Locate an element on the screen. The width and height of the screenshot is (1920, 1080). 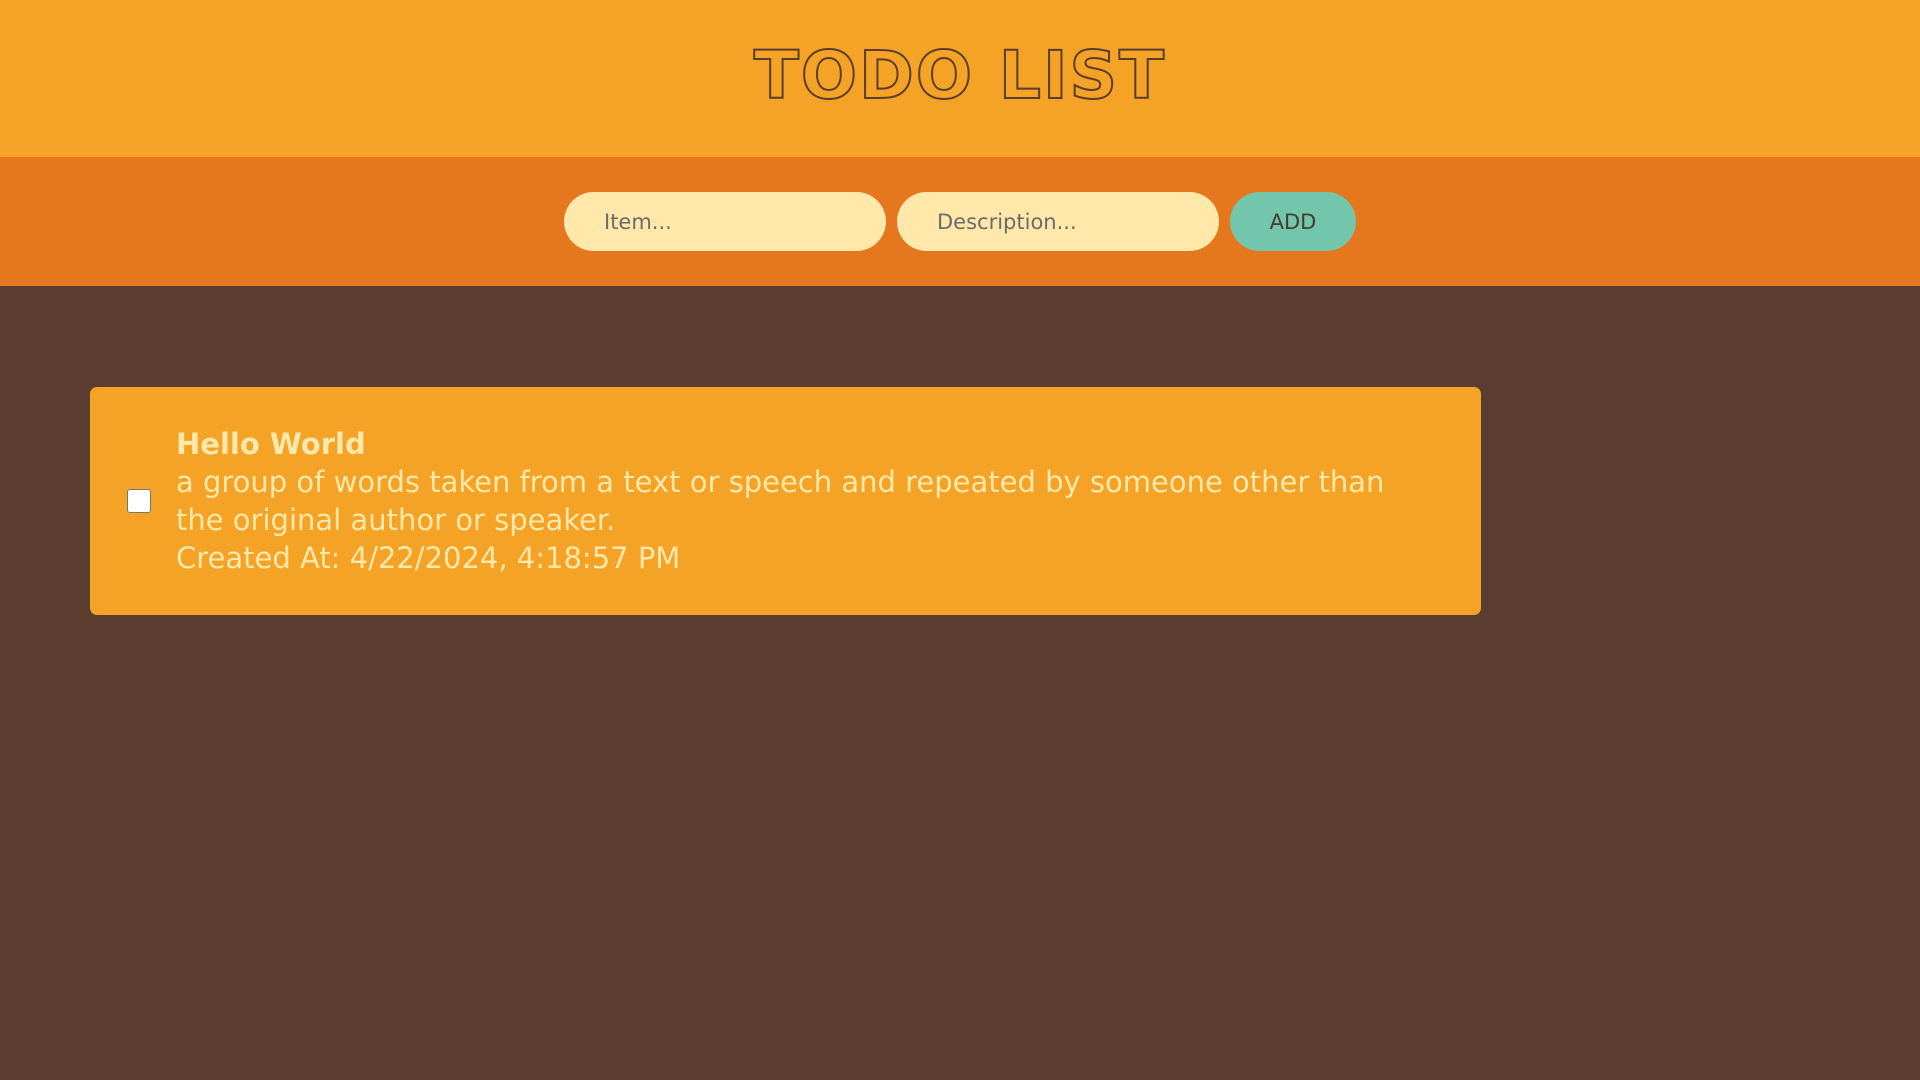
todo-title: Hello World is located at coordinates (271, 444).